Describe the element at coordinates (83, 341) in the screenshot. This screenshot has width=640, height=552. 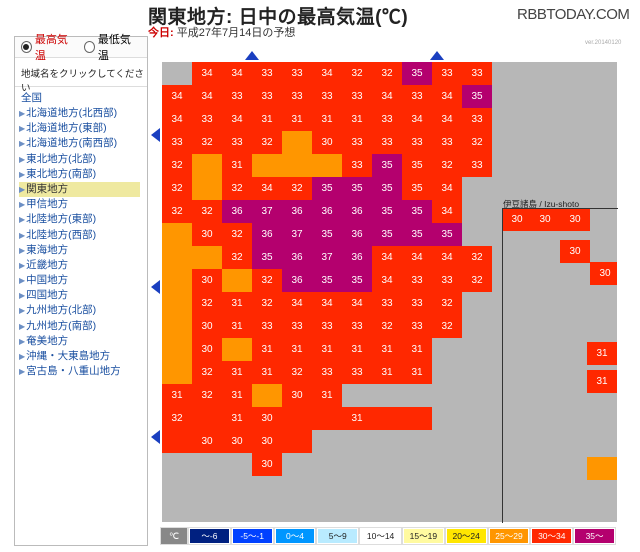
I see `region-item: ▶奄美地方` at that location.